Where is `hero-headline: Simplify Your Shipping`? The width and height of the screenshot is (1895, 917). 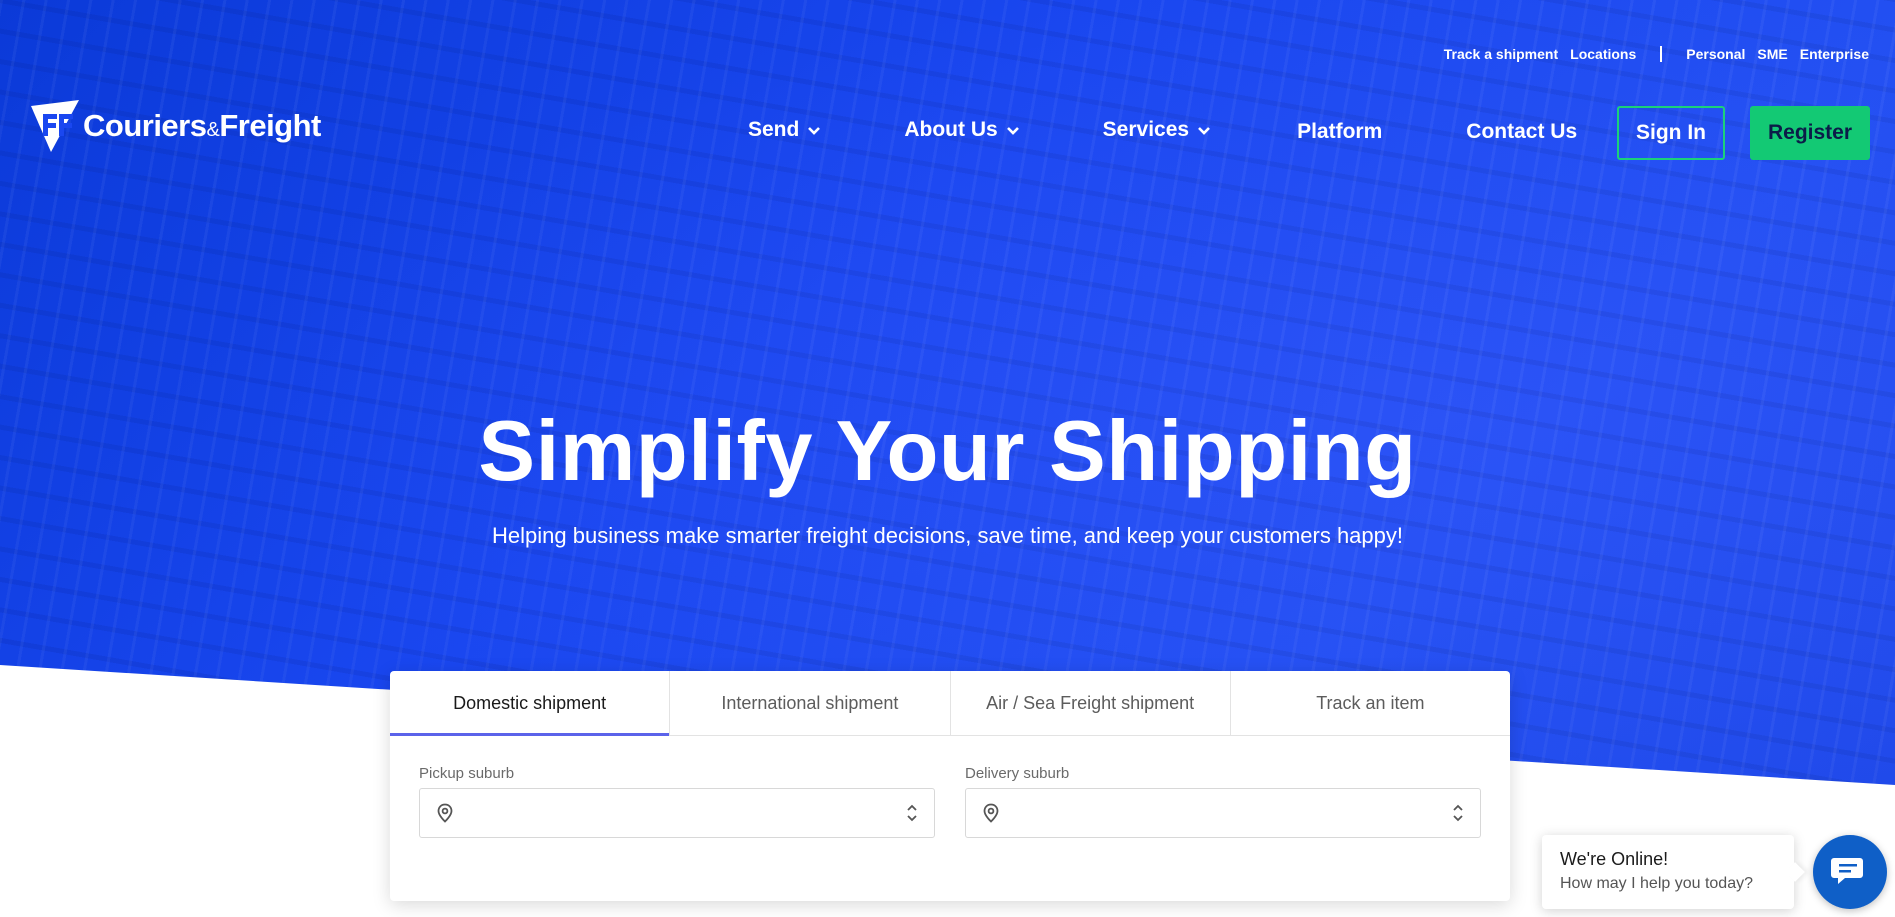 hero-headline: Simplify Your Shipping is located at coordinates (947, 451).